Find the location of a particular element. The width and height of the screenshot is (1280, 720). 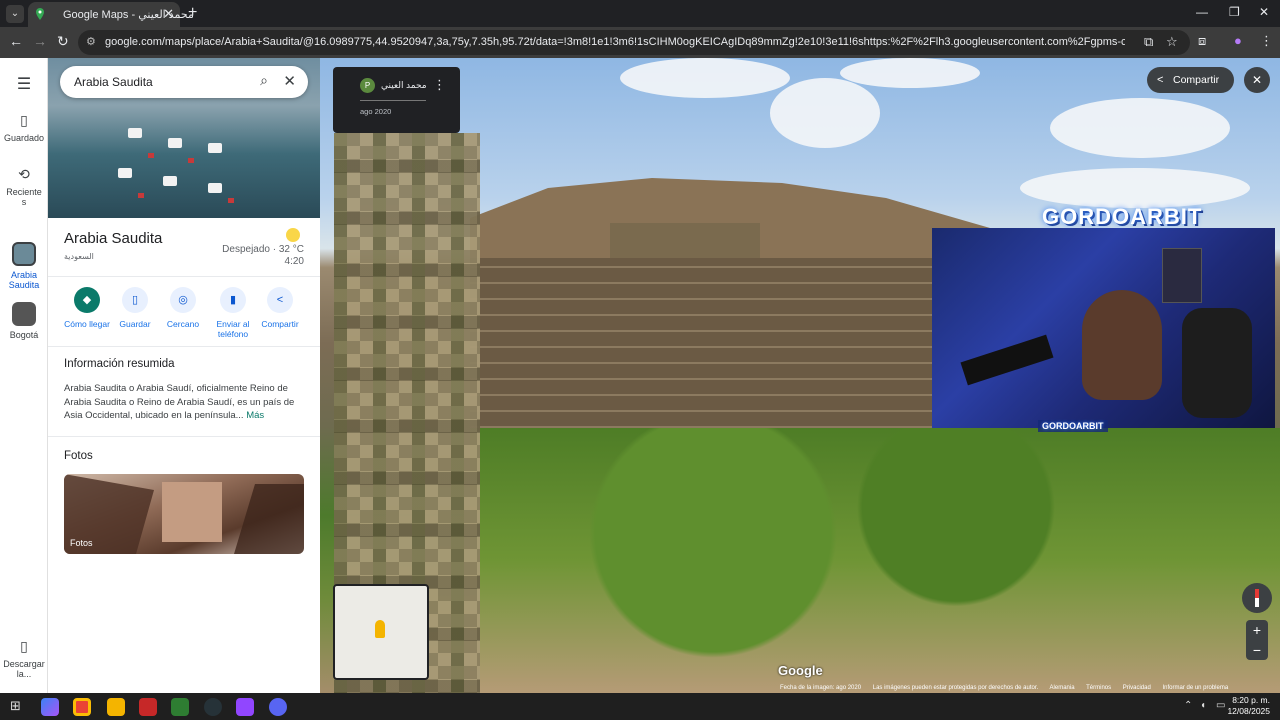

place2-label: Bogotá is located at coordinates (24, 335).